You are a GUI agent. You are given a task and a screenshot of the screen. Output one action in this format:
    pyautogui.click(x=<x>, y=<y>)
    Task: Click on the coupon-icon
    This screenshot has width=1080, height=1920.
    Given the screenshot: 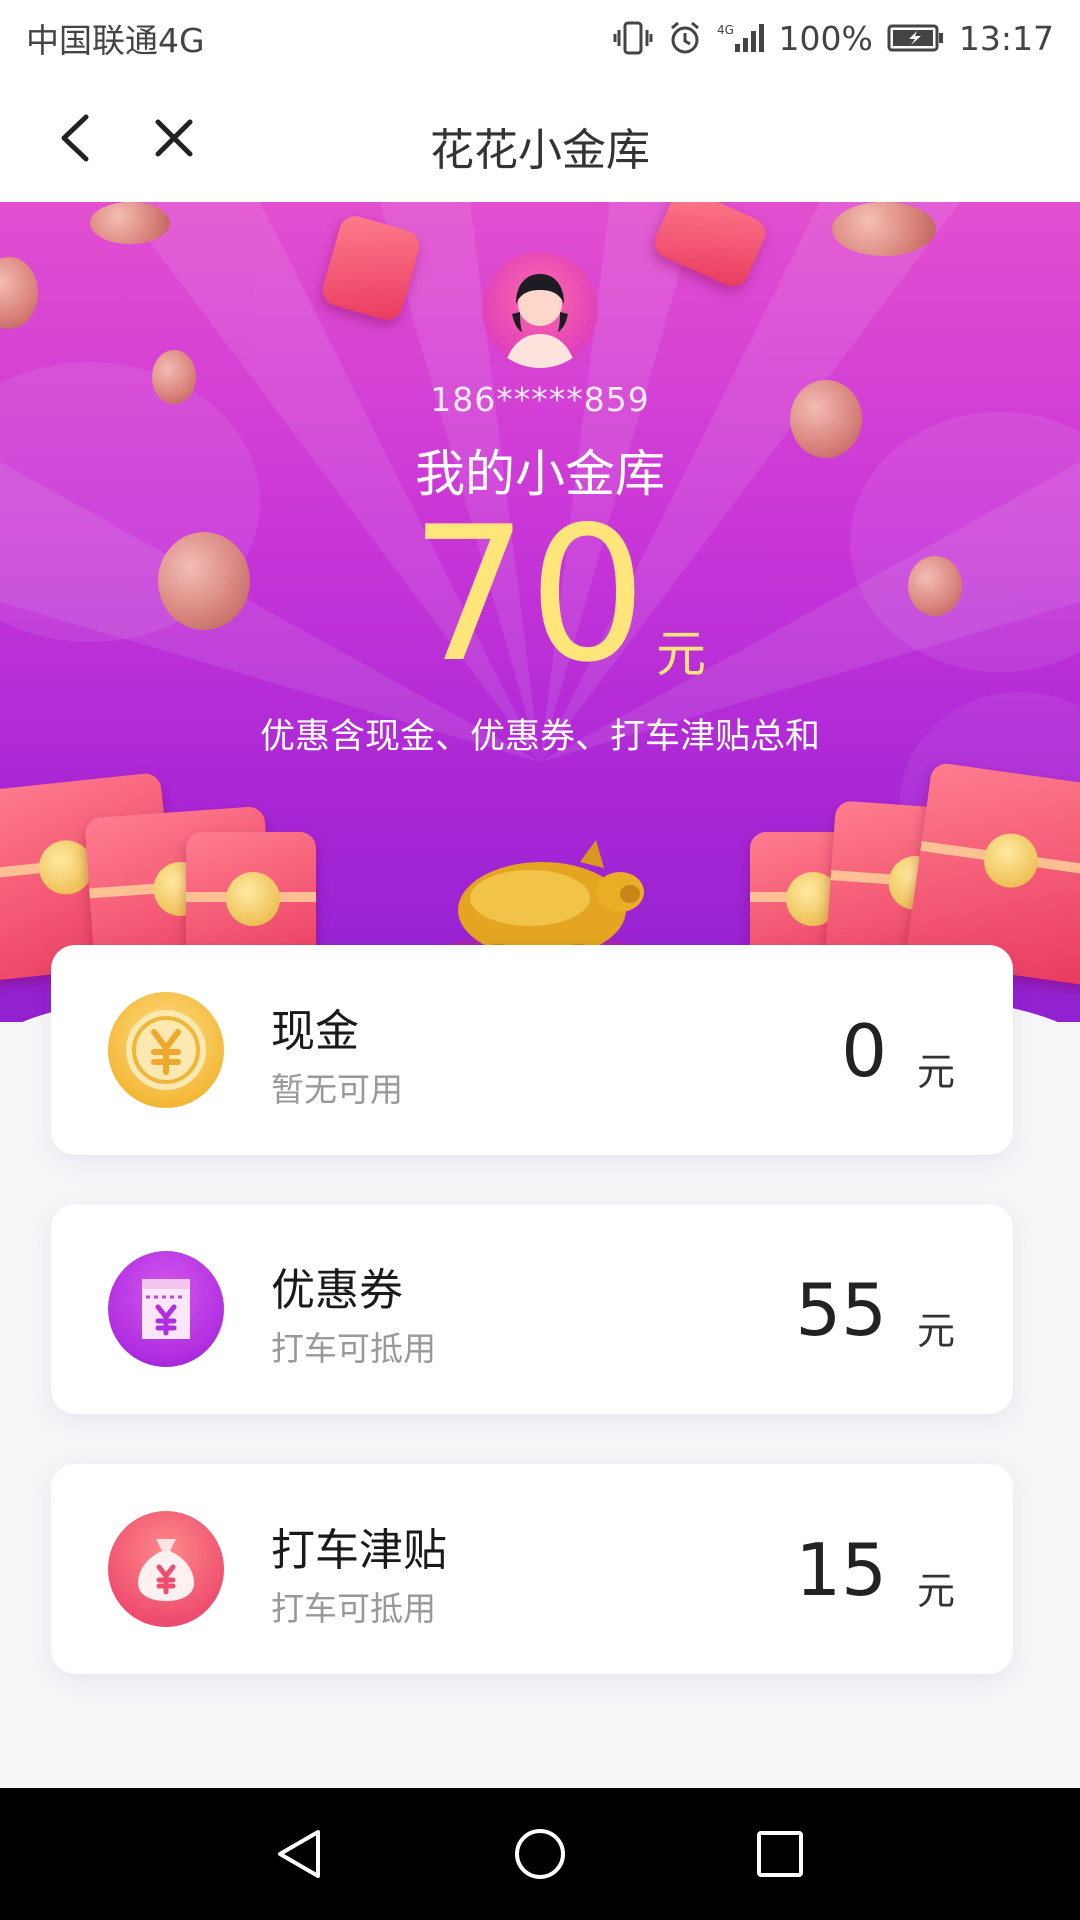 What is the action you would take?
    pyautogui.click(x=166, y=1309)
    